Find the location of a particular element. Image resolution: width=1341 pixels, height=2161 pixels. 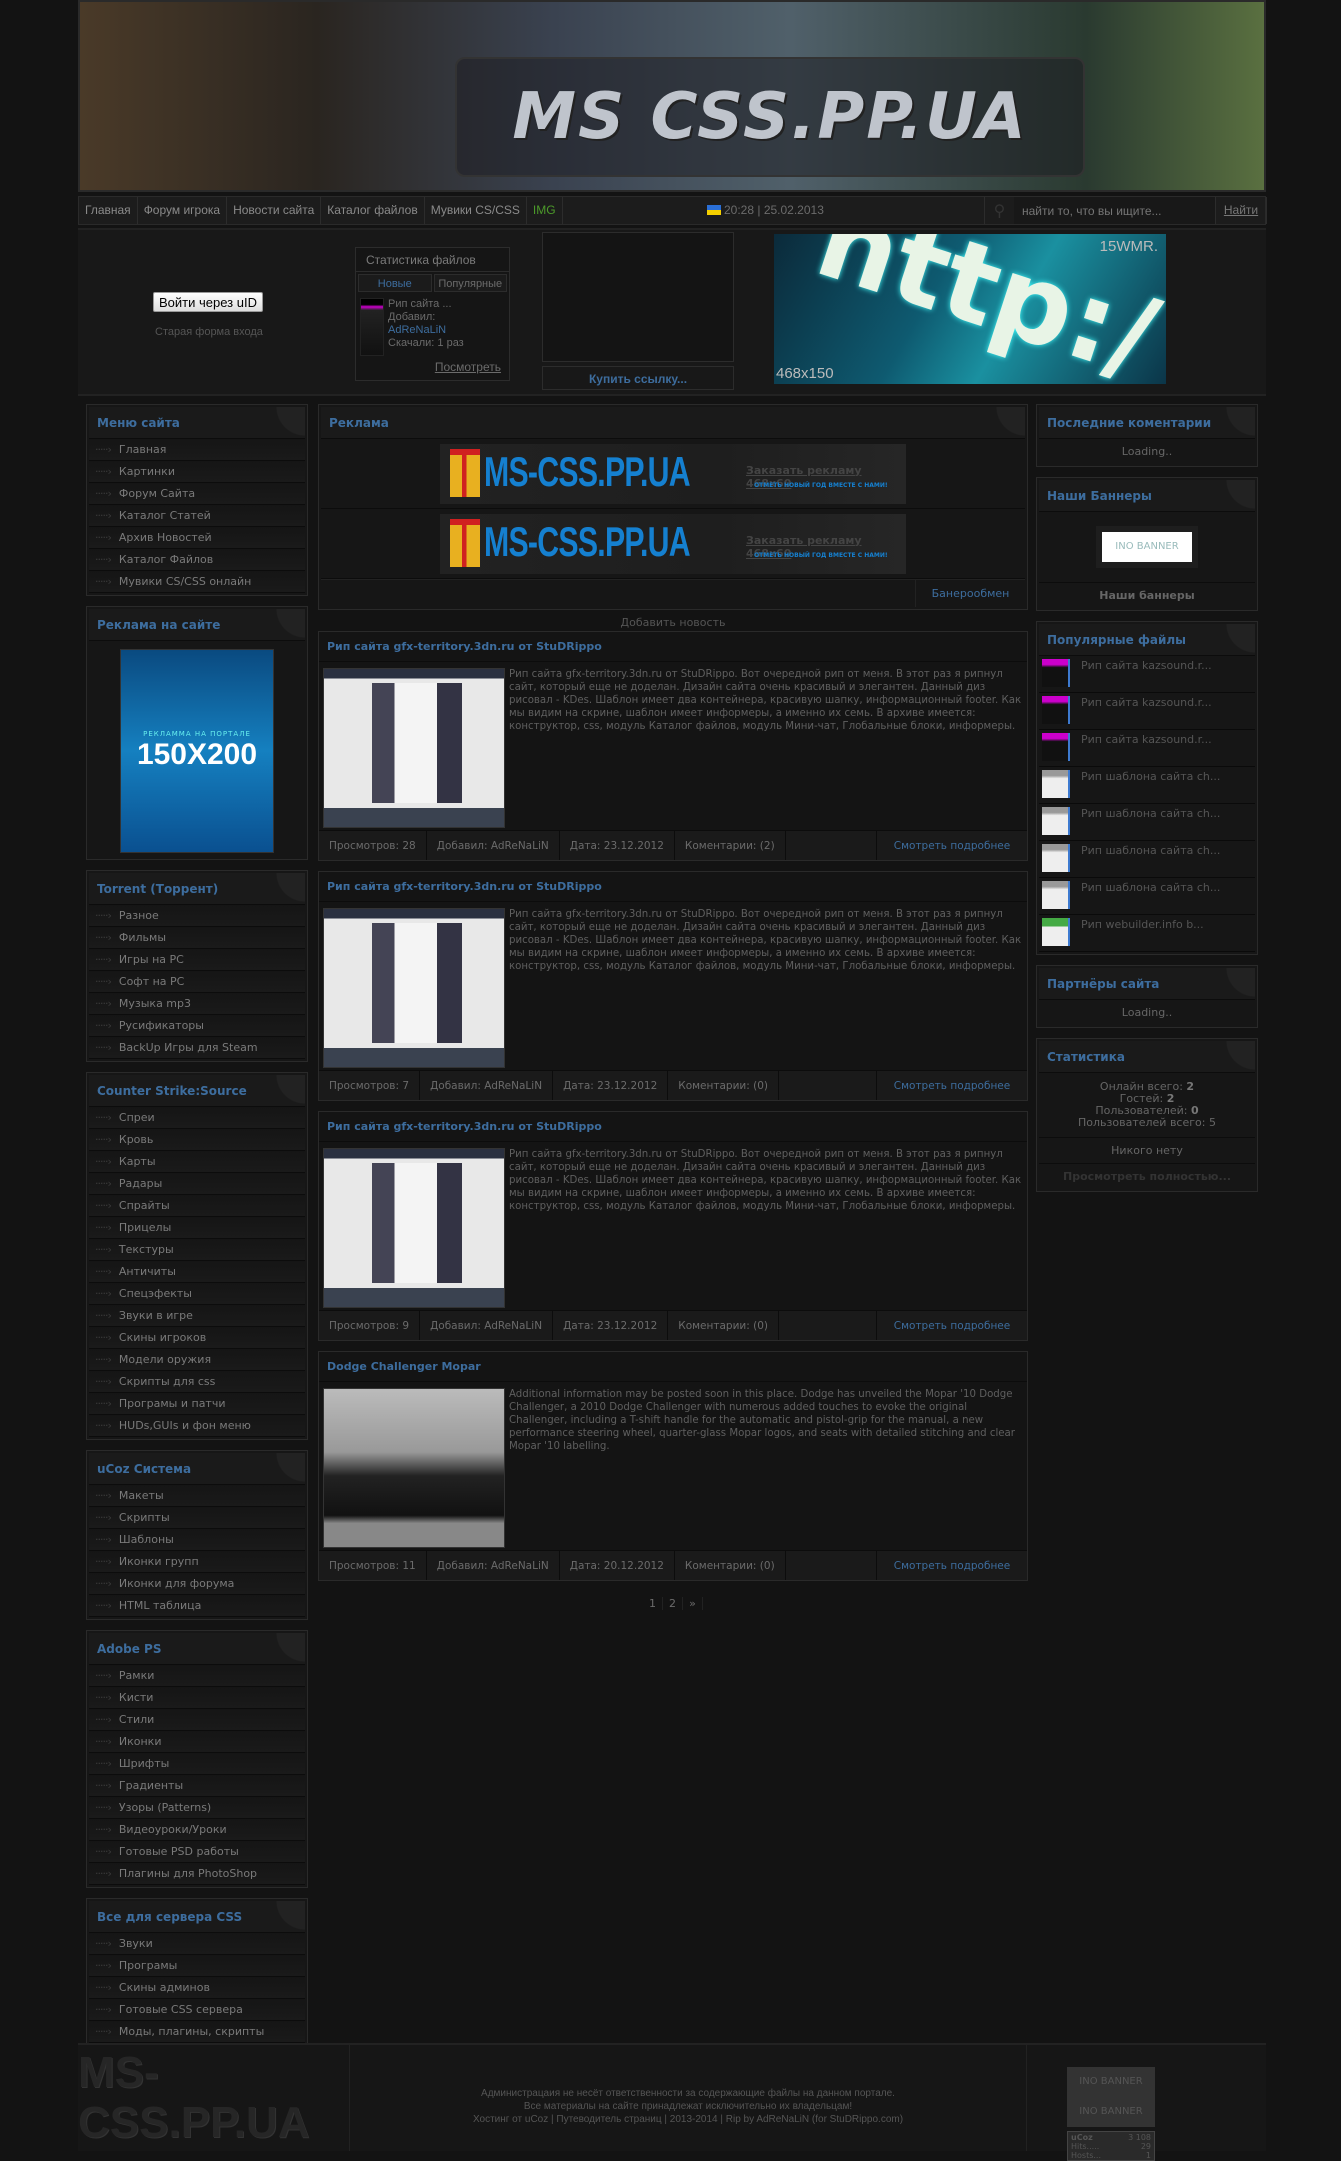

sidebar-menu-item: ·····› Каталог Файлов is located at coordinates (197, 560).